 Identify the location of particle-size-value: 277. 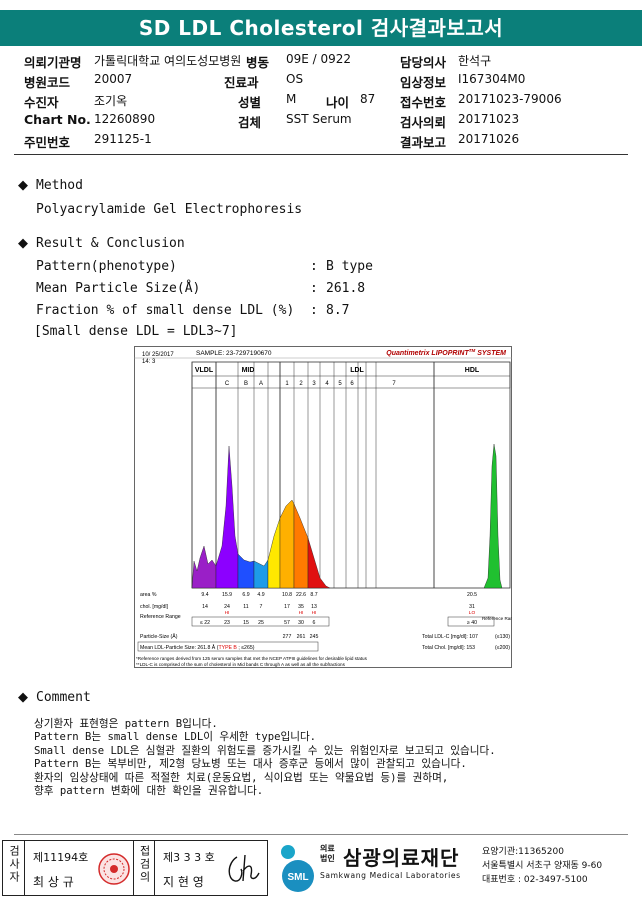
(287, 637).